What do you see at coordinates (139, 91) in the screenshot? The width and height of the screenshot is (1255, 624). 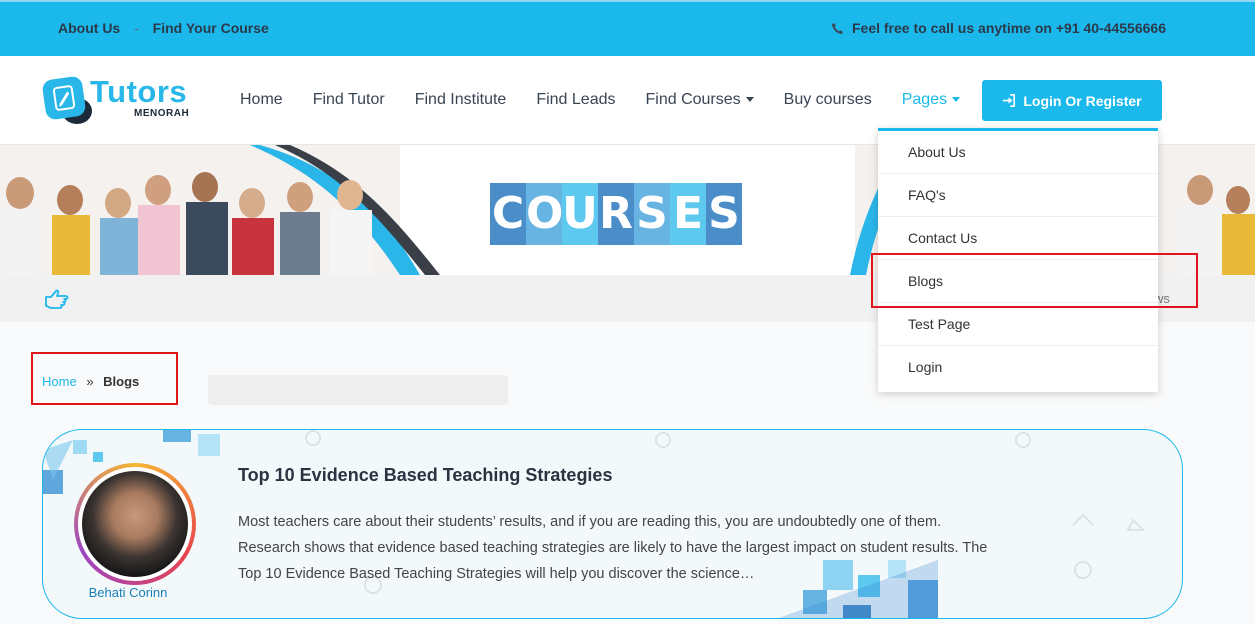 I see `logo-wordmark: Tutors` at bounding box center [139, 91].